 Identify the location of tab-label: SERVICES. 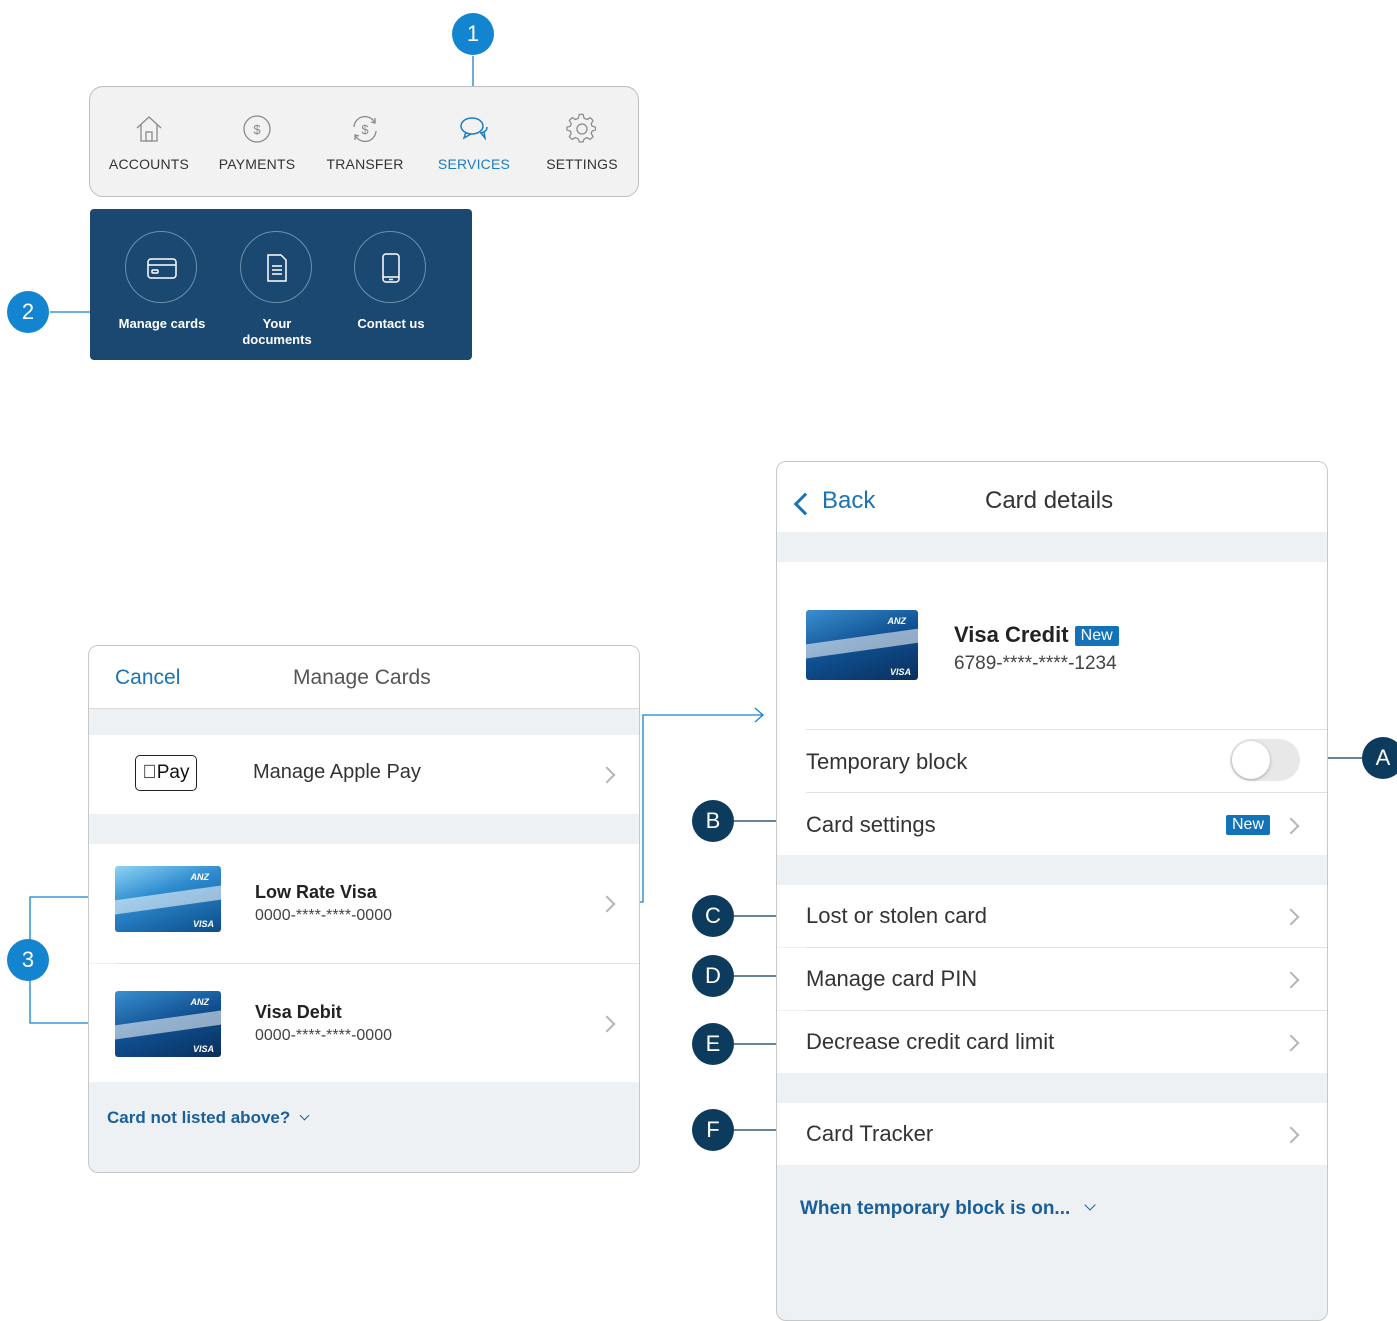
(474, 164).